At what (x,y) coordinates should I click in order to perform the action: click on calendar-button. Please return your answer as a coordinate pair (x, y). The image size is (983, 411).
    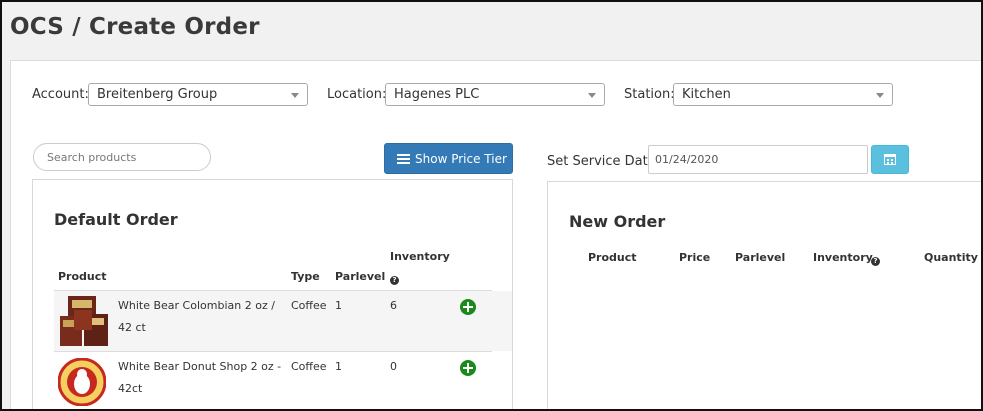
    Looking at the image, I should click on (890, 159).